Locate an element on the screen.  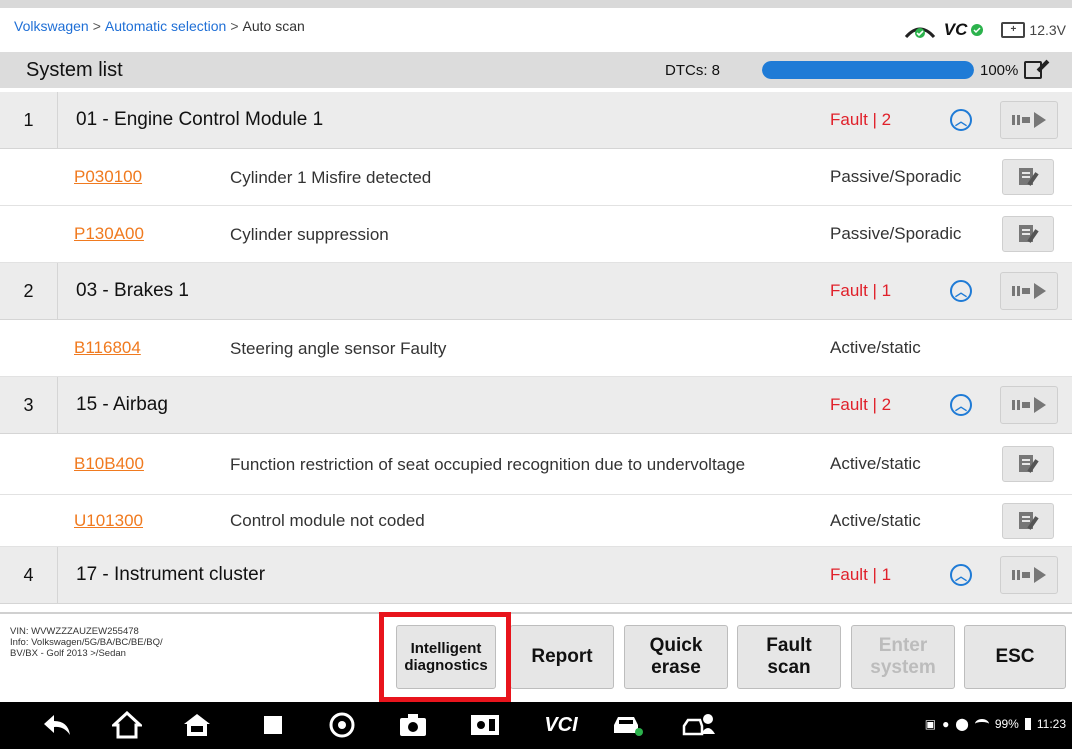
button-label: erase is located at coordinates (676, 667).